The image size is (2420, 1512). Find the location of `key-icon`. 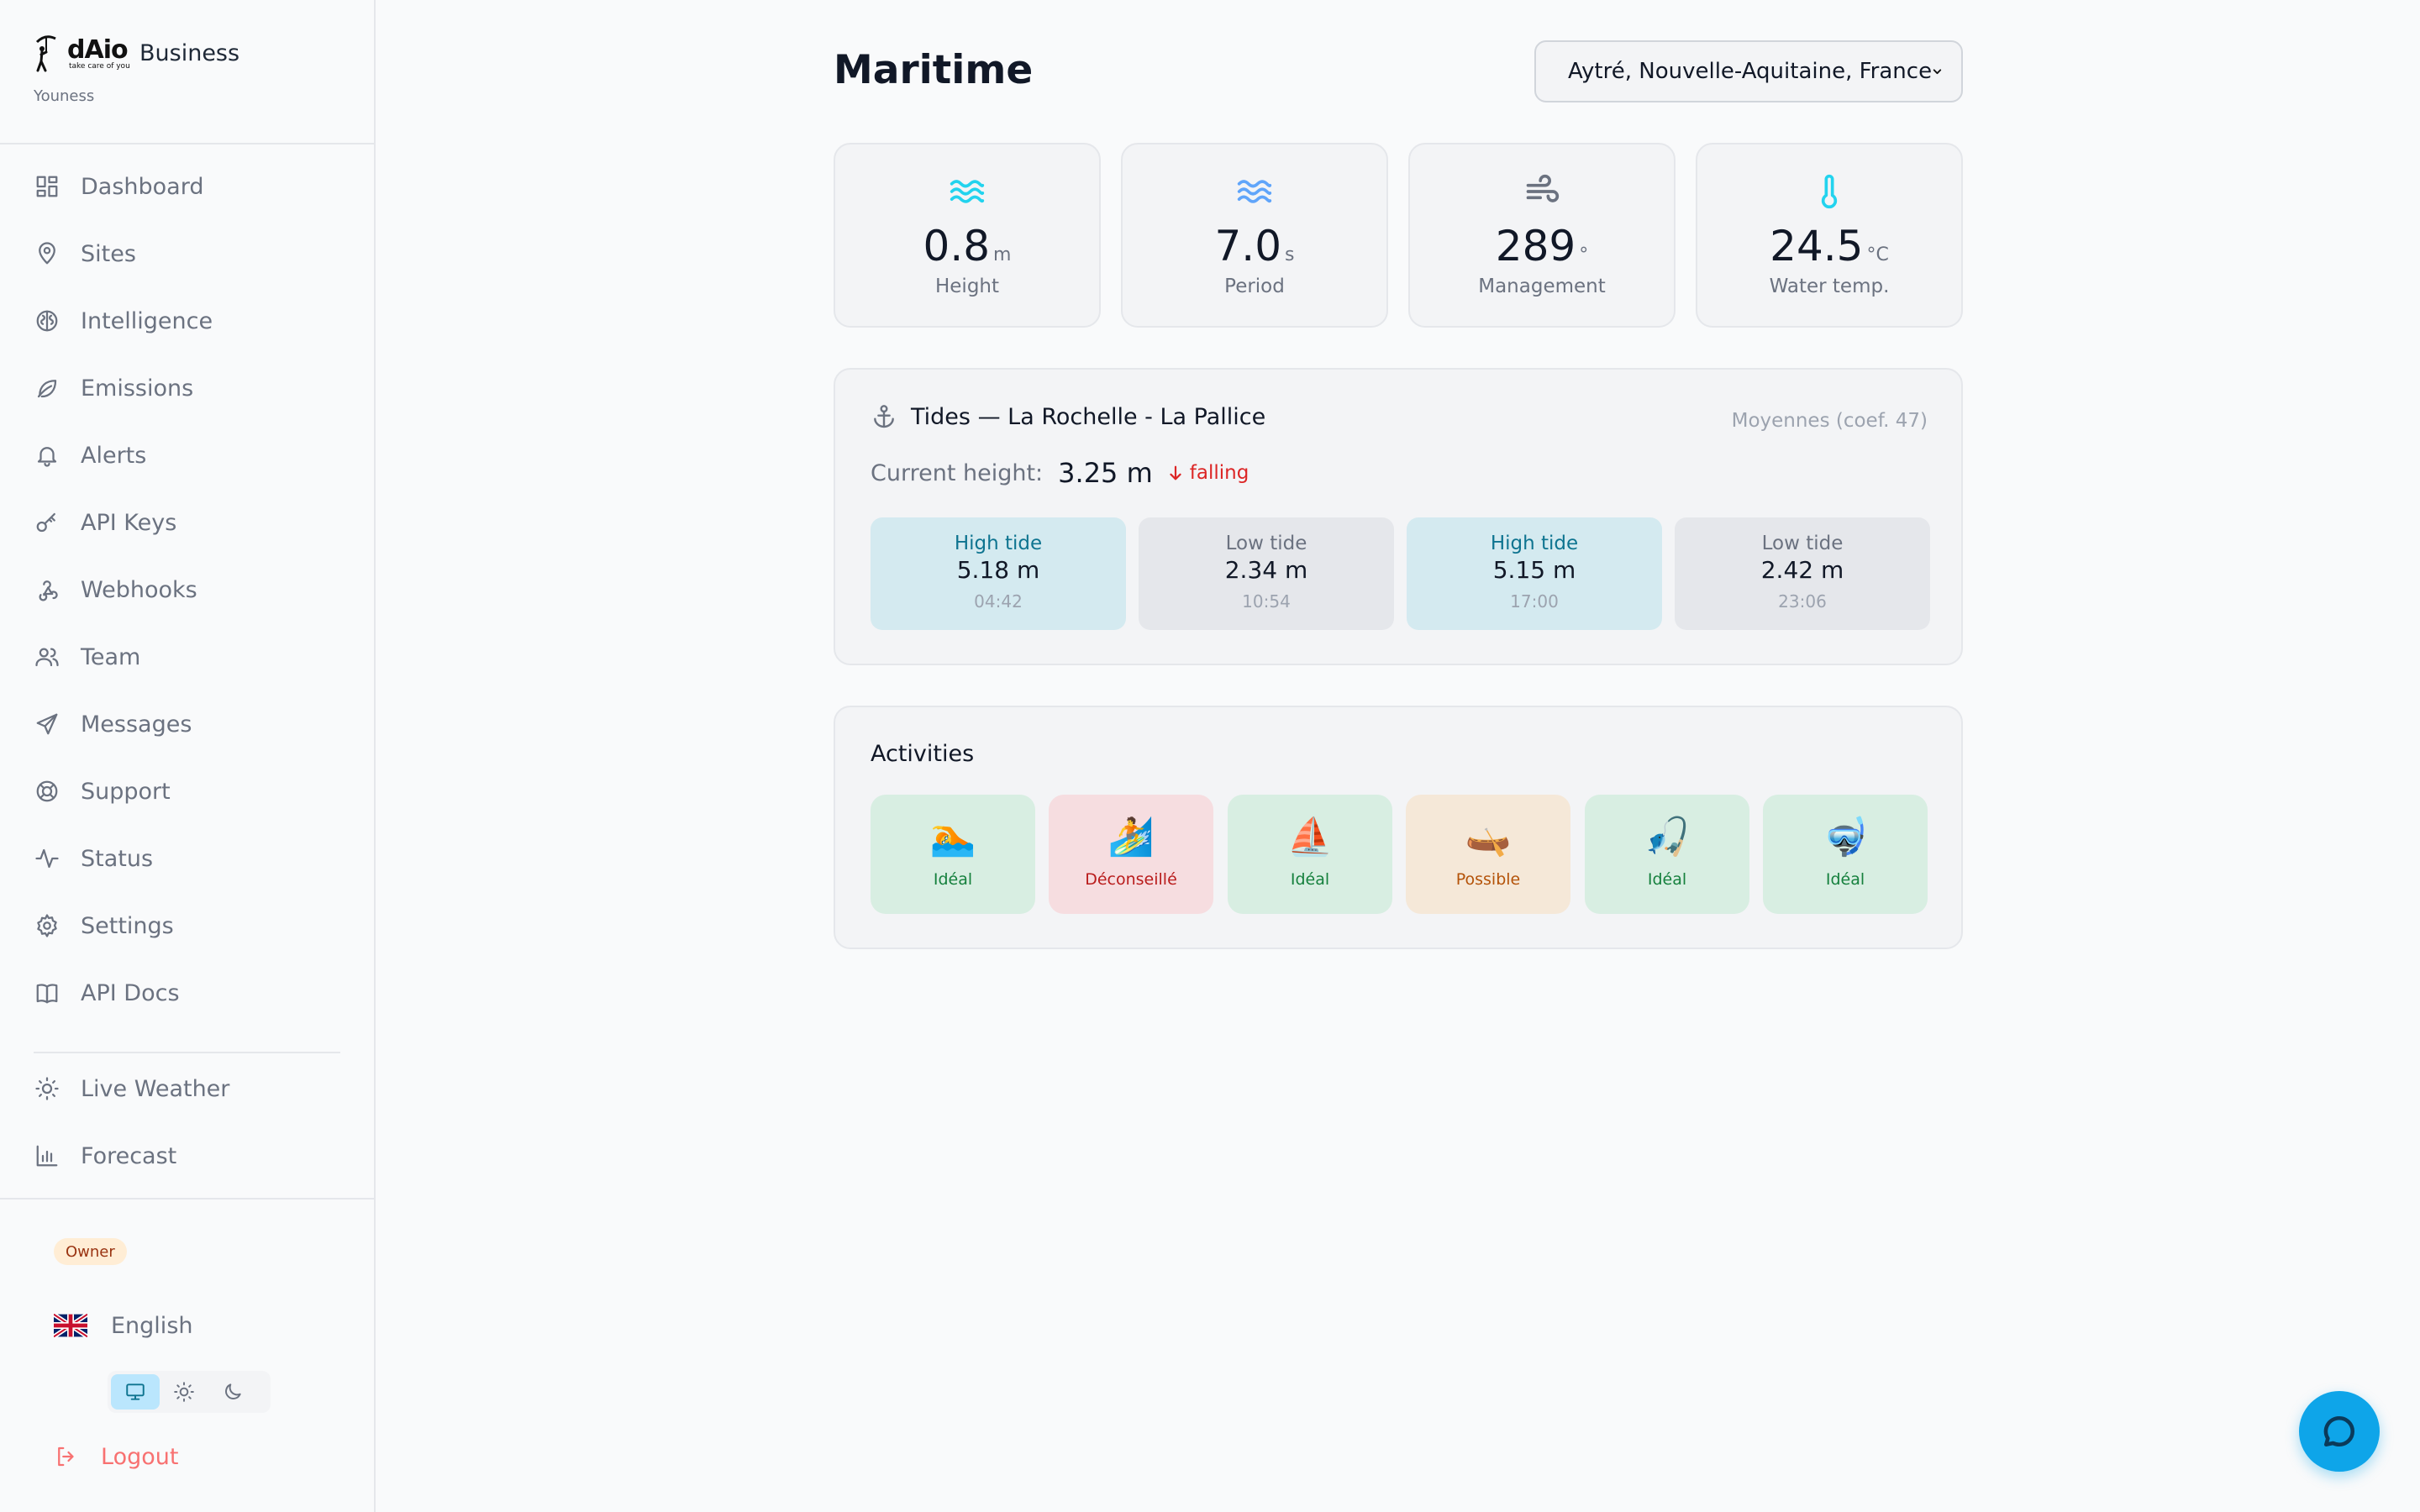

key-icon is located at coordinates (47, 522).